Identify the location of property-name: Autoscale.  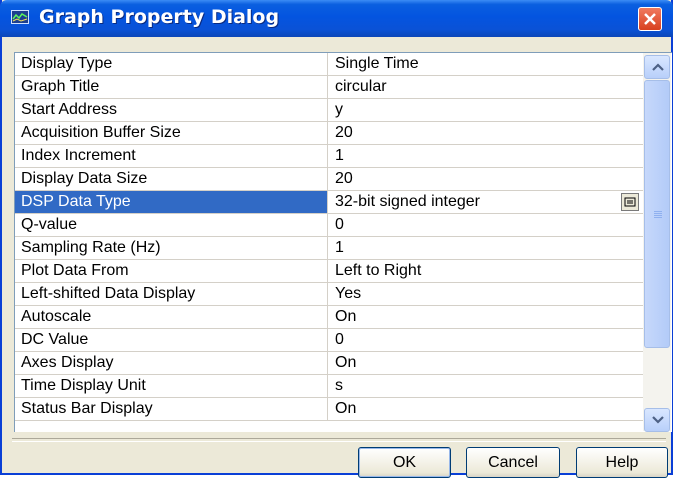
(171, 317).